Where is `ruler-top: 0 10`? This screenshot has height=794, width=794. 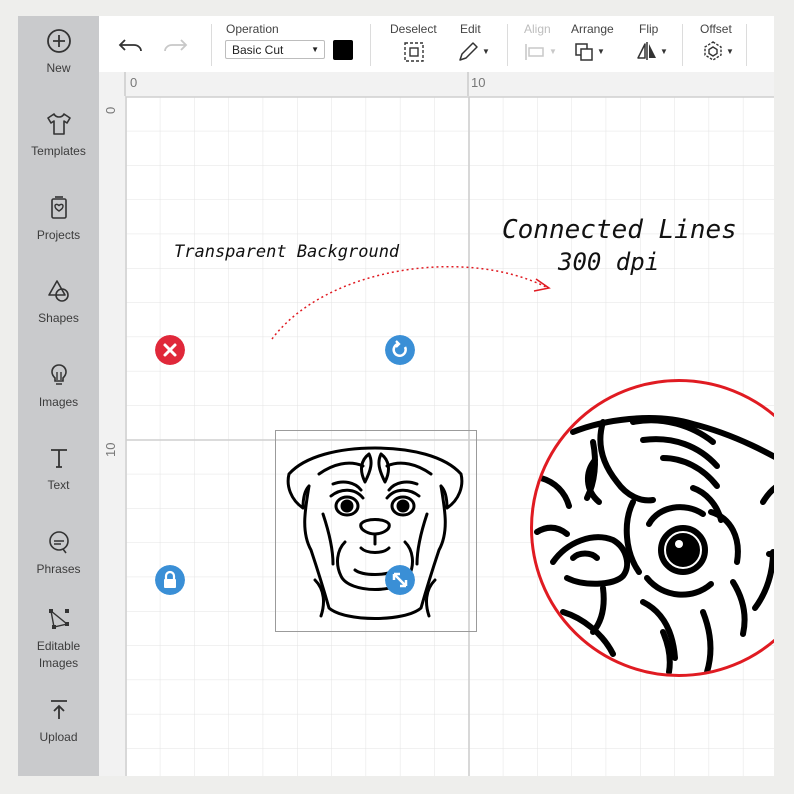 ruler-top: 0 10 is located at coordinates (436, 84).